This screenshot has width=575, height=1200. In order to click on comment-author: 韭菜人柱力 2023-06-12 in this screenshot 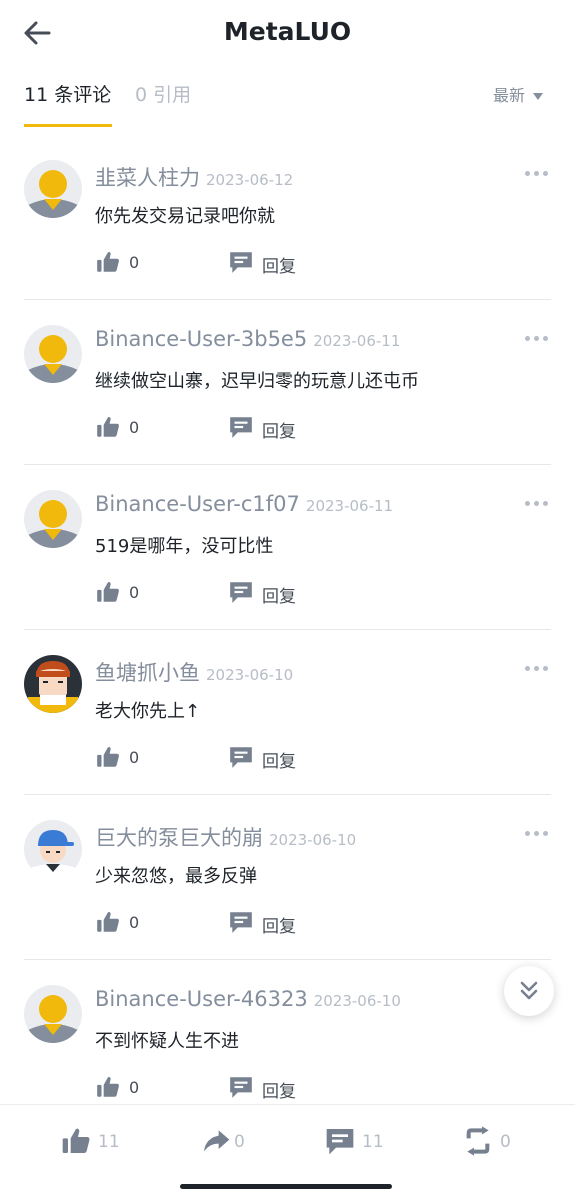, I will do `click(194, 177)`.